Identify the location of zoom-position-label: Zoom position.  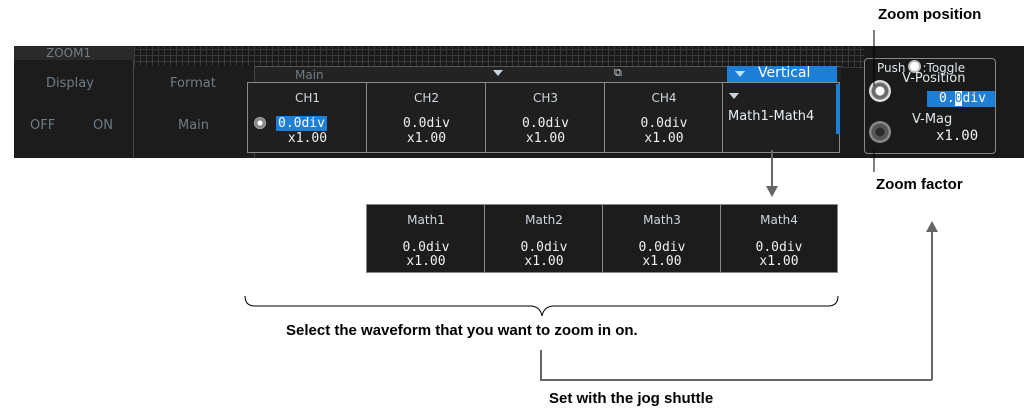
(930, 14).